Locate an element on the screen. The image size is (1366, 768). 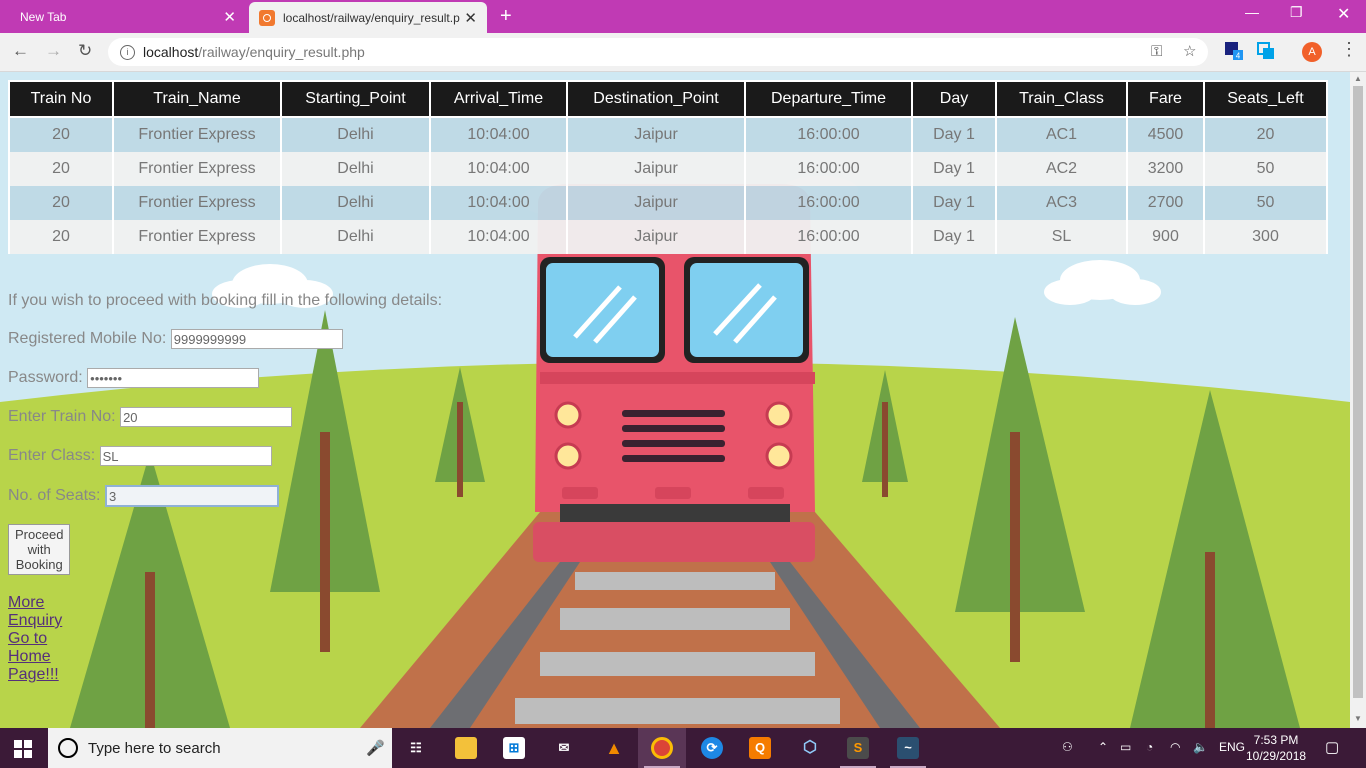
show-hidden-icons-chevron-icon: ⌃ is located at coordinates (1103, 747).